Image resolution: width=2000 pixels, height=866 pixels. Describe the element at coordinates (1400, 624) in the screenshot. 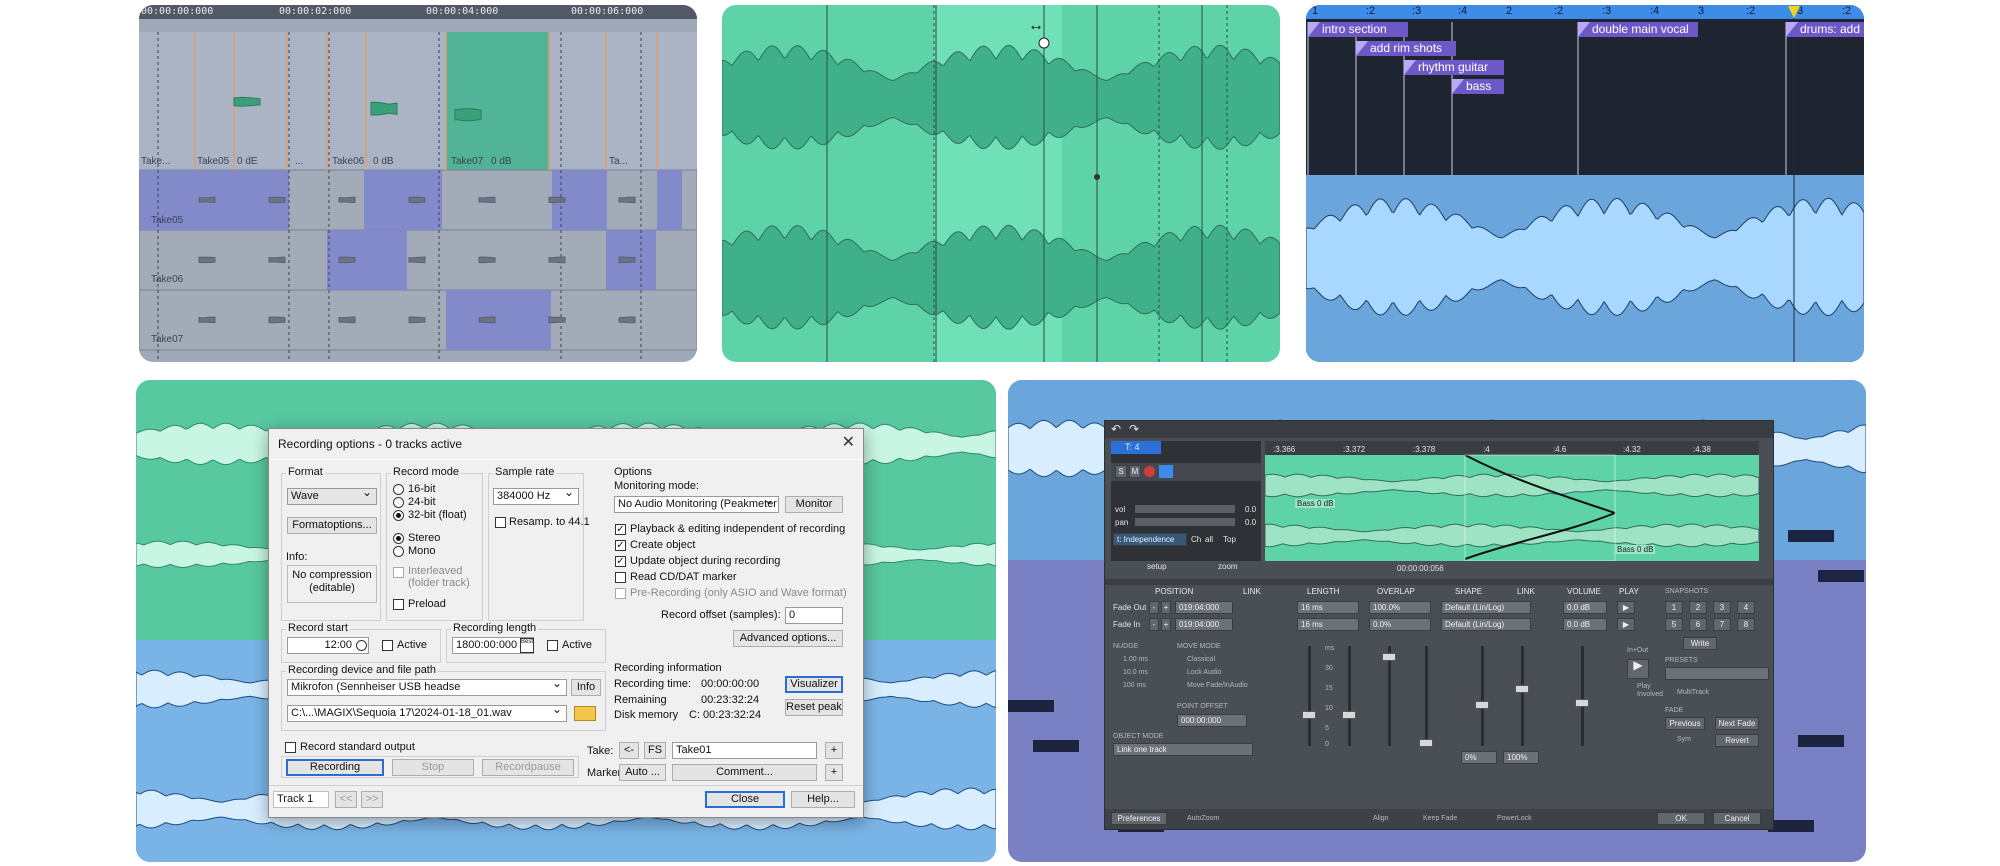

I see `overlap-in-field: 0.0%` at that location.